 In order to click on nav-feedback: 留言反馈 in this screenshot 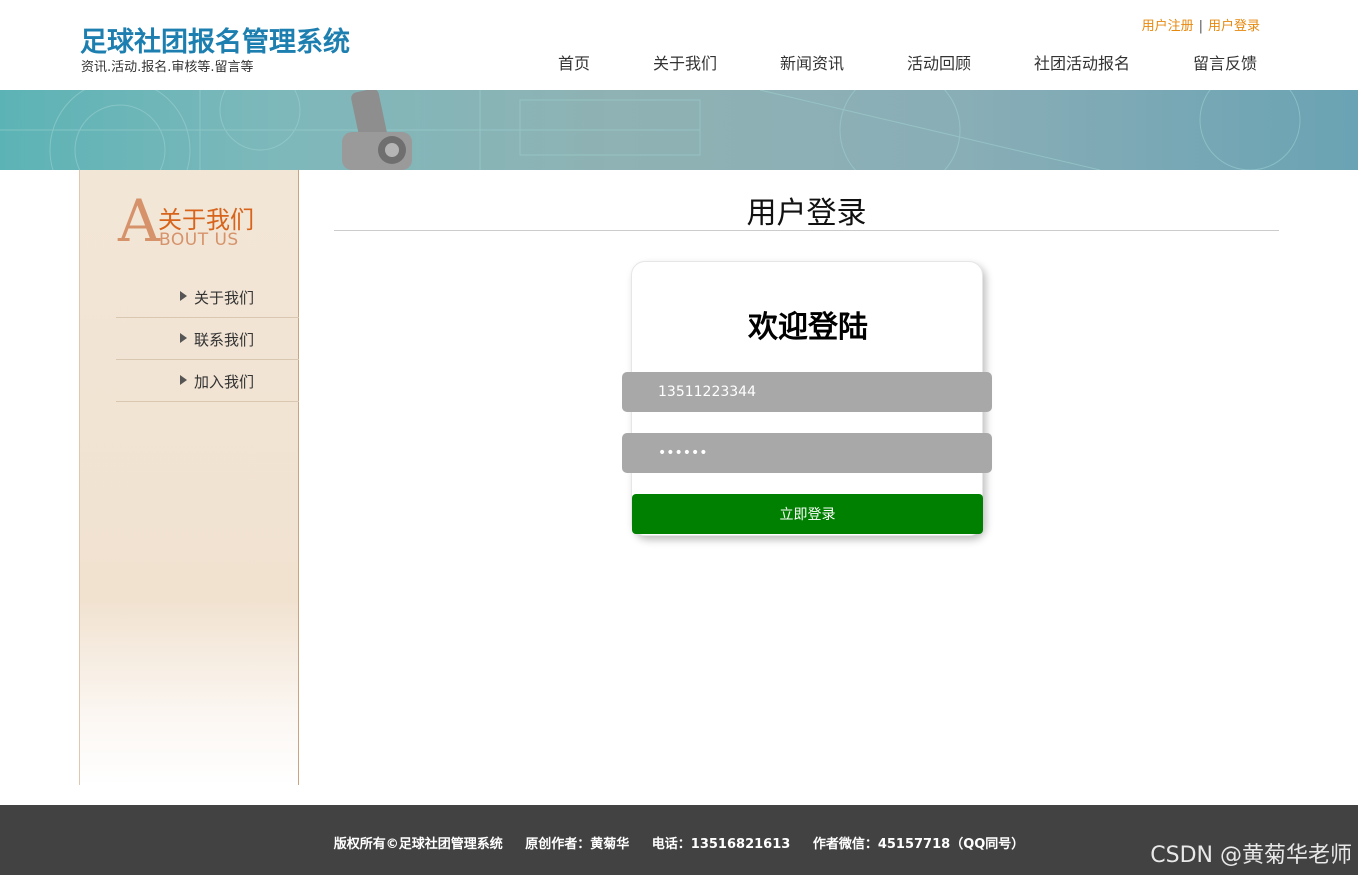, I will do `click(1225, 62)`.